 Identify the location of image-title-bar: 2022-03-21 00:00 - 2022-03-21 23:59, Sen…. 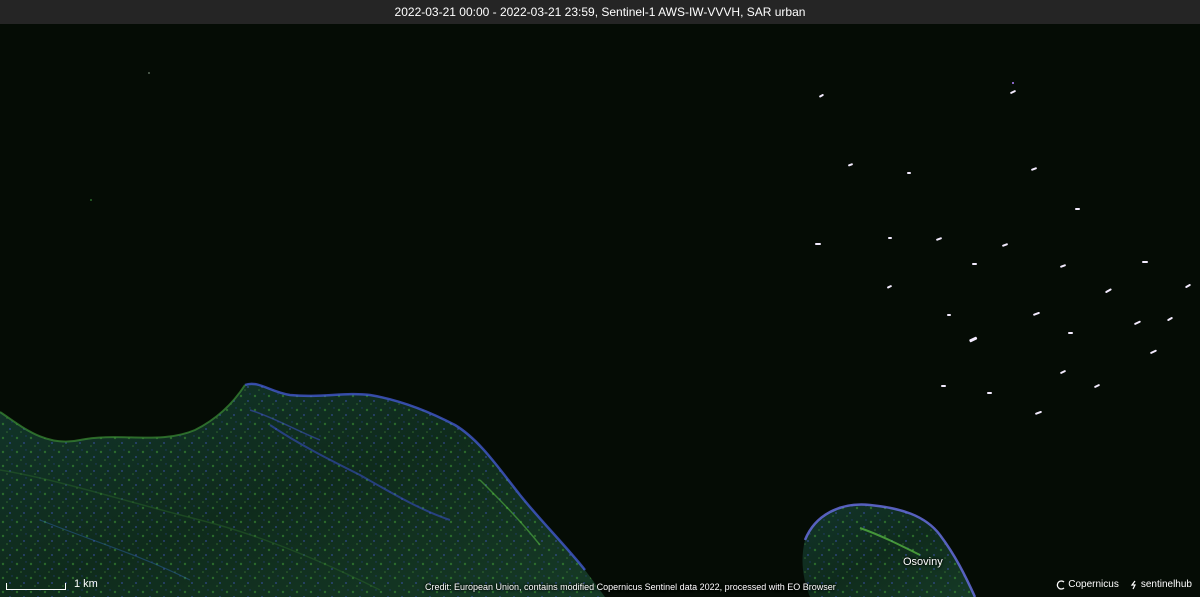
(600, 12).